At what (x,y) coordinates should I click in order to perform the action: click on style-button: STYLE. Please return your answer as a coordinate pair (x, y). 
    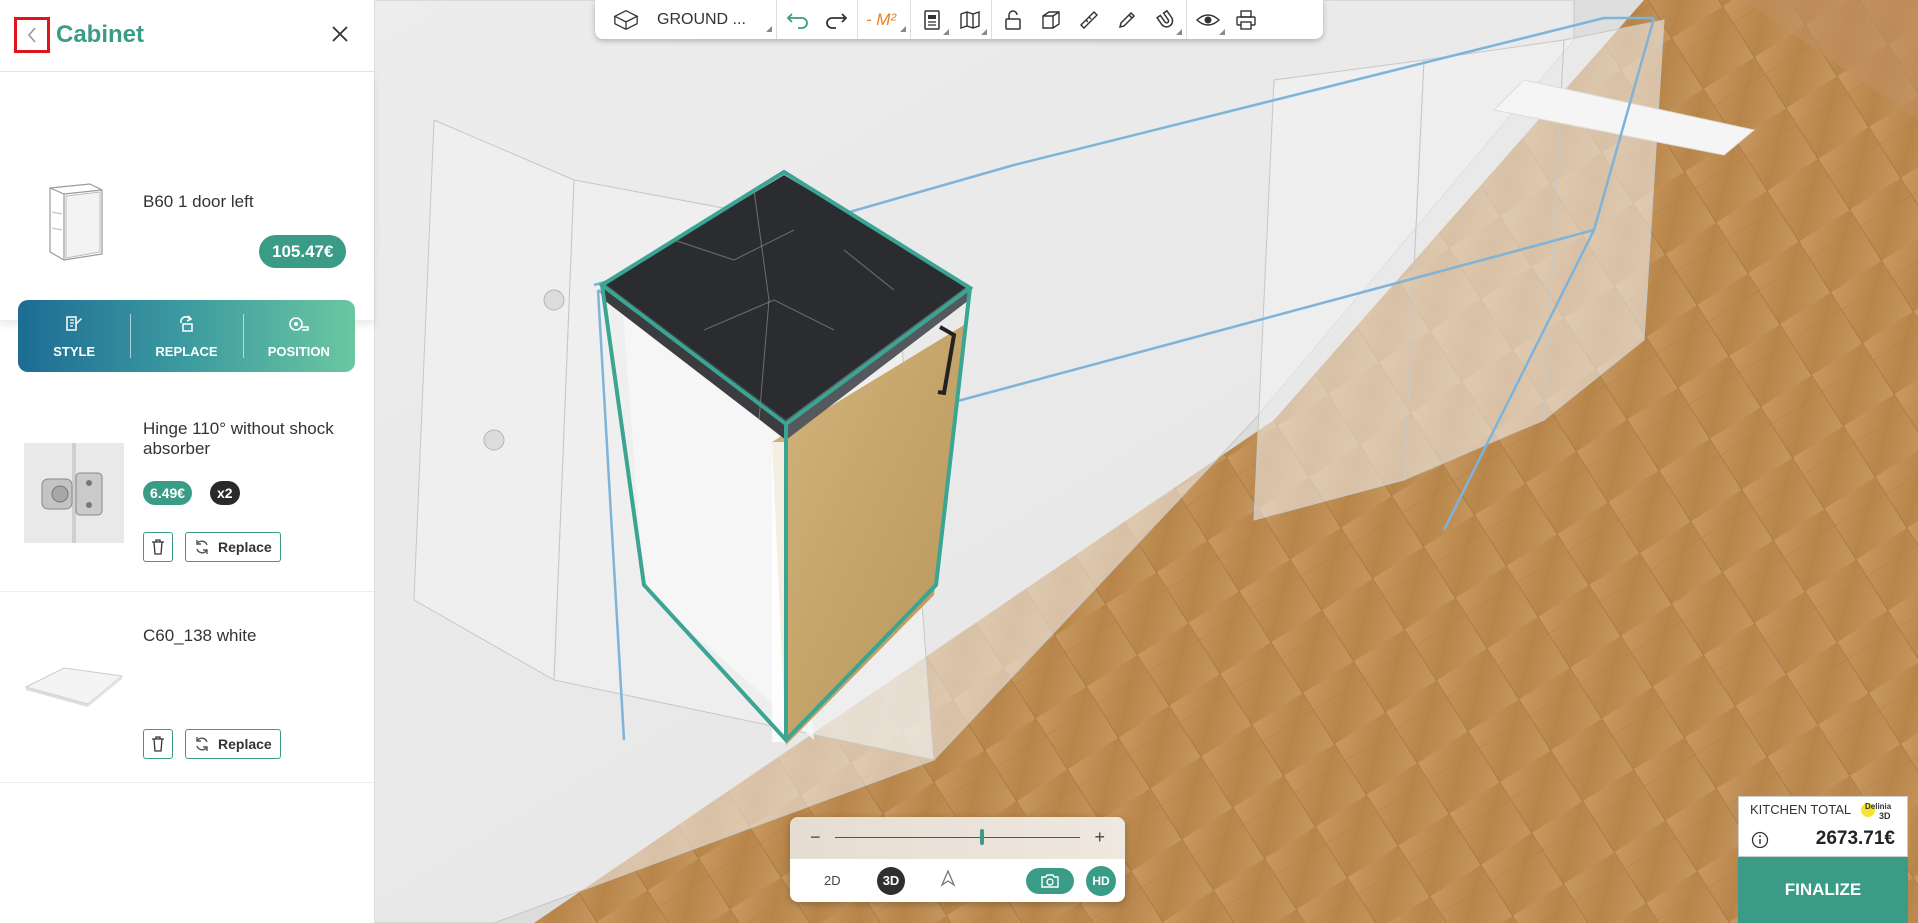
    Looking at the image, I should click on (74, 336).